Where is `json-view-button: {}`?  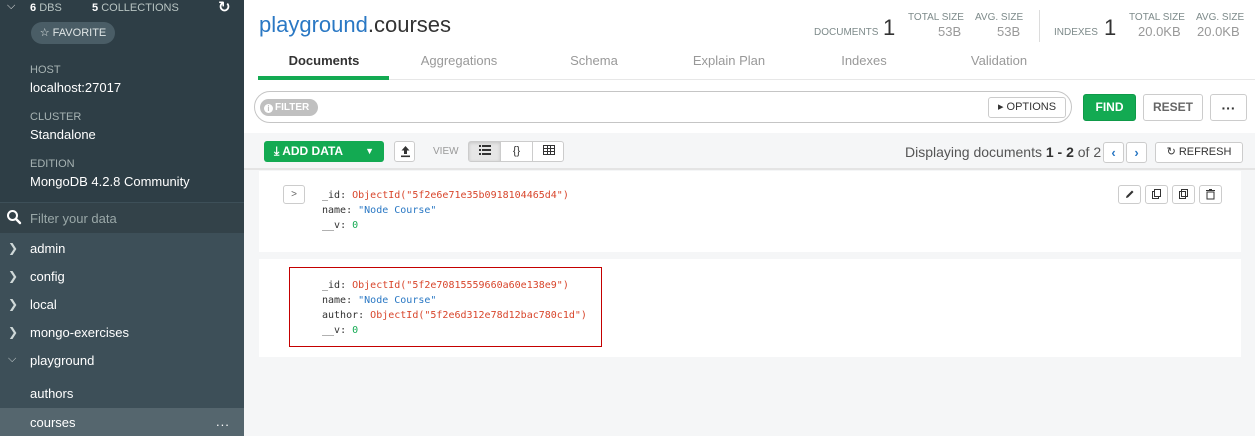
json-view-button: {} is located at coordinates (517, 151).